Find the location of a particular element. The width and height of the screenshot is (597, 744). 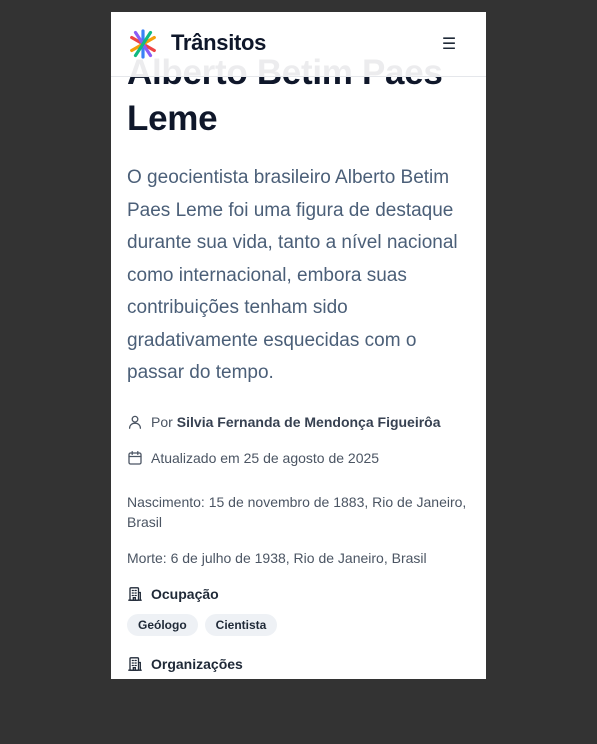

menu-button: ☰ is located at coordinates (449, 44).